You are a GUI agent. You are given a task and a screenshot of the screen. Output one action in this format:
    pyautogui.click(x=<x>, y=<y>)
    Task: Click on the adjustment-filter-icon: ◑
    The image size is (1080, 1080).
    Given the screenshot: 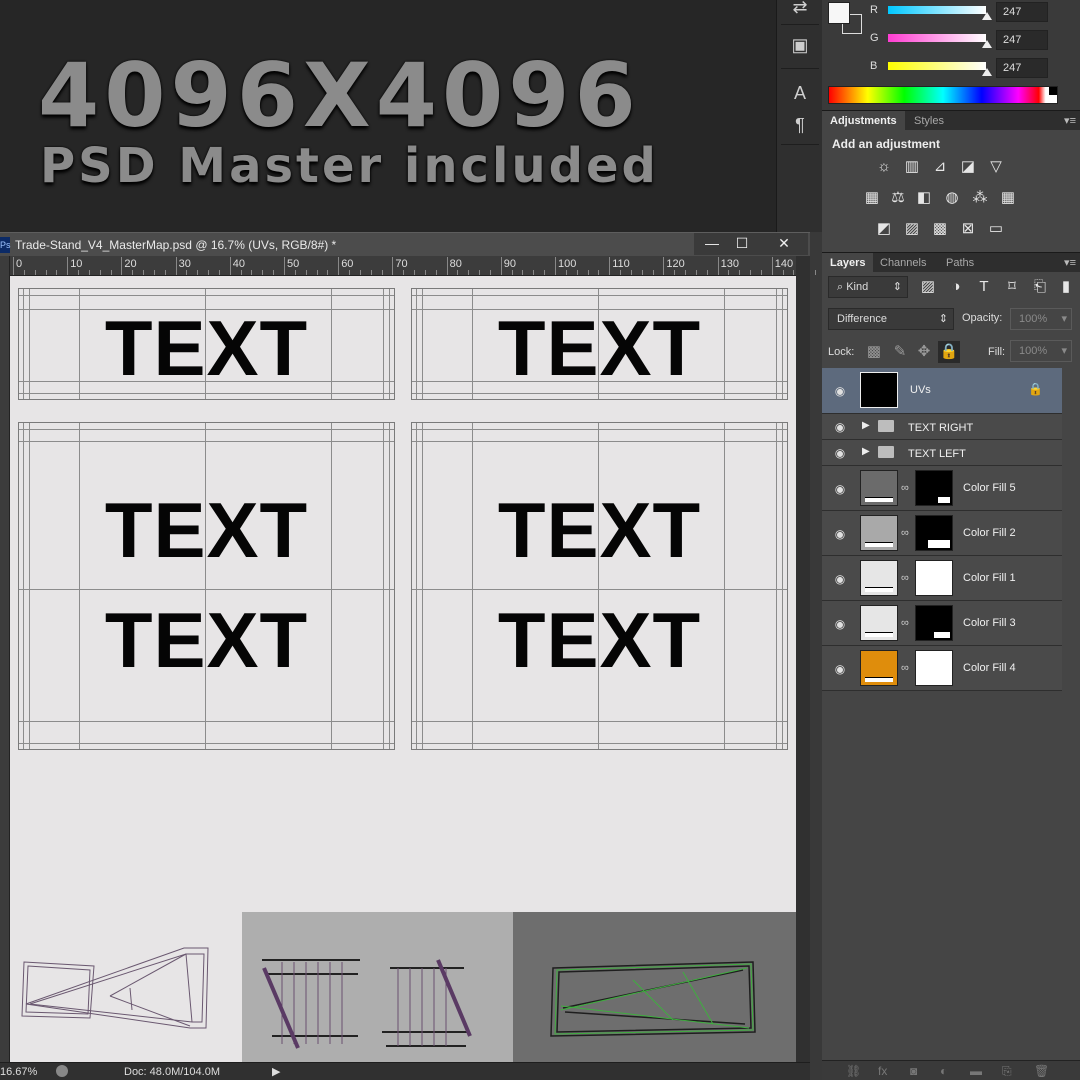 What is the action you would take?
    pyautogui.click(x=956, y=287)
    